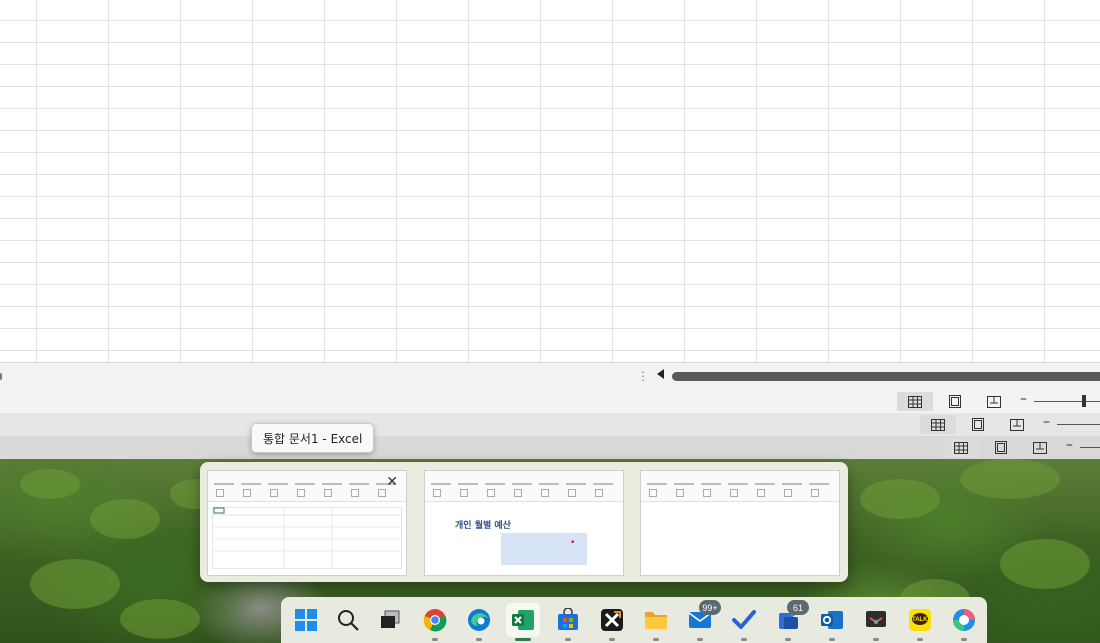 The image size is (1100, 643). What do you see at coordinates (523, 622) in the screenshot?
I see `taskbar-excel-button` at bounding box center [523, 622].